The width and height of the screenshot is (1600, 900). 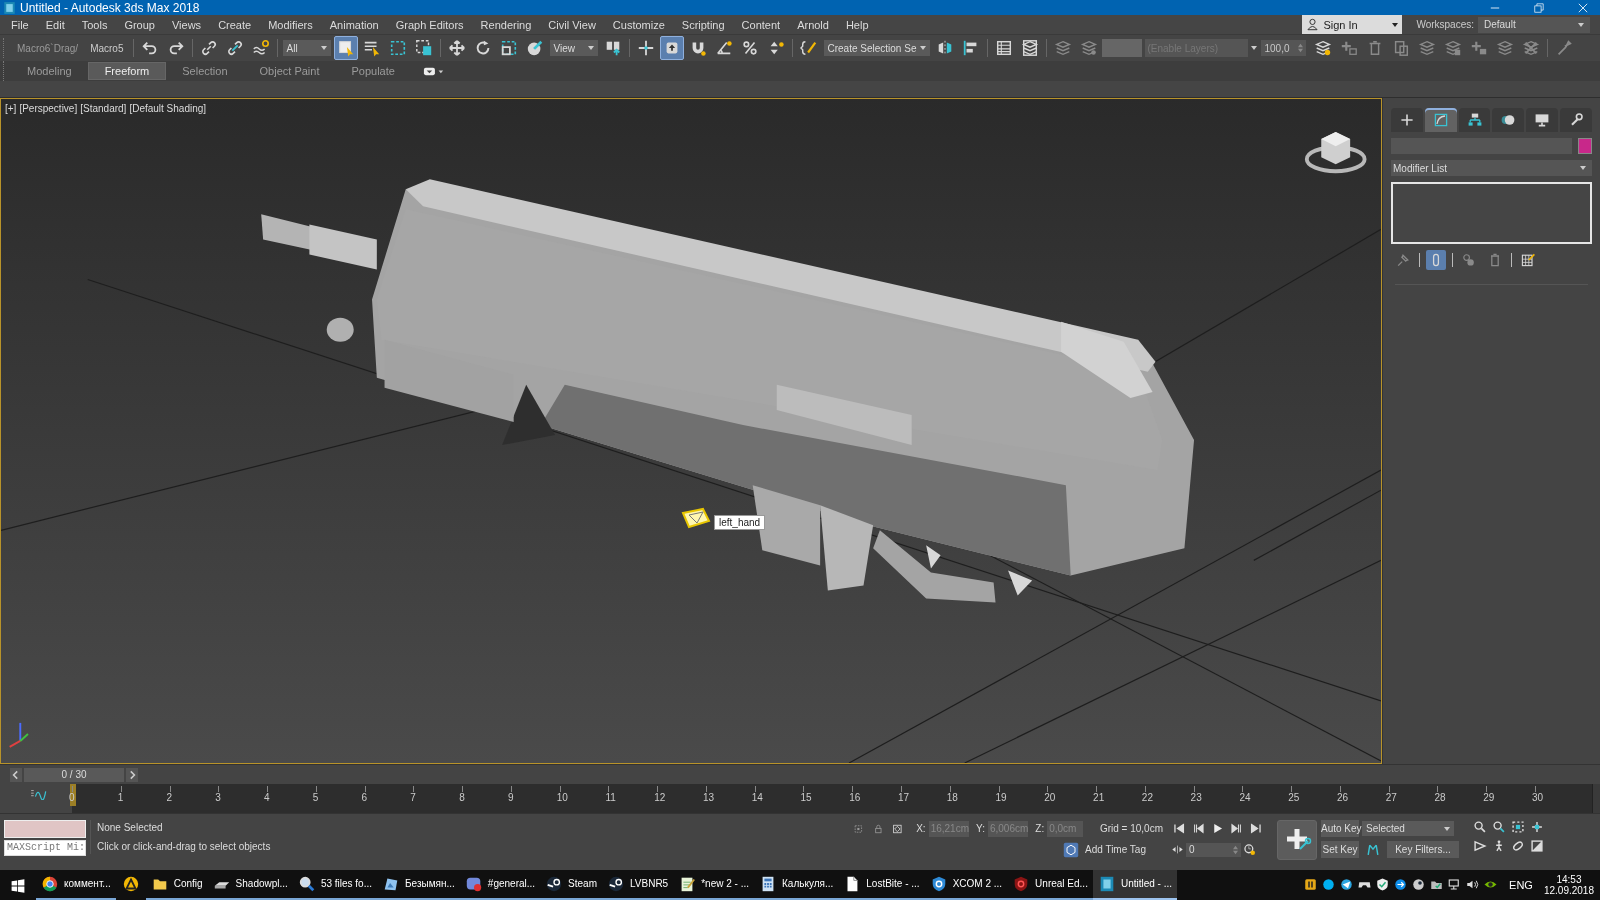 I want to click on menu-item: Views, so click(x=189, y=24).